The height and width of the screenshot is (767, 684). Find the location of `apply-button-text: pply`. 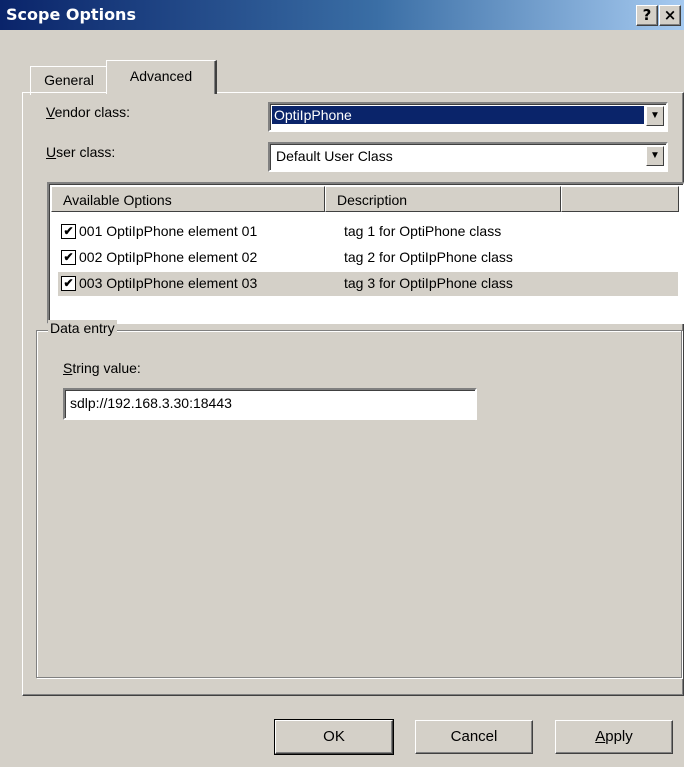

apply-button-text: pply is located at coordinates (619, 736).